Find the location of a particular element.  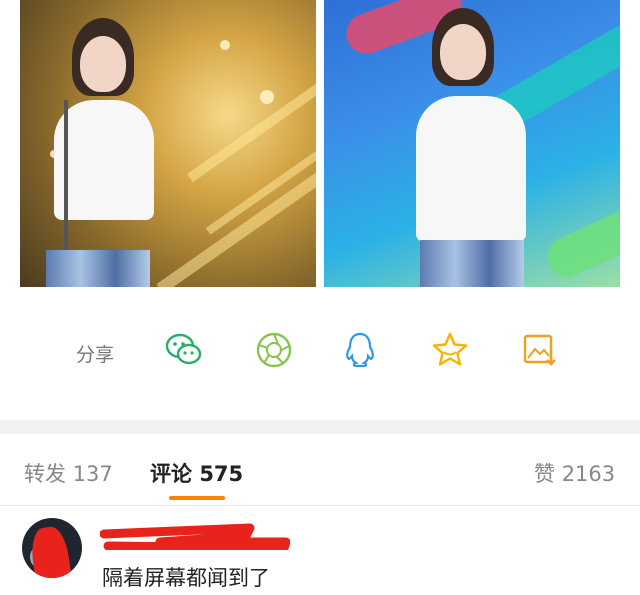

comment-label: 评论 is located at coordinates (171, 474).